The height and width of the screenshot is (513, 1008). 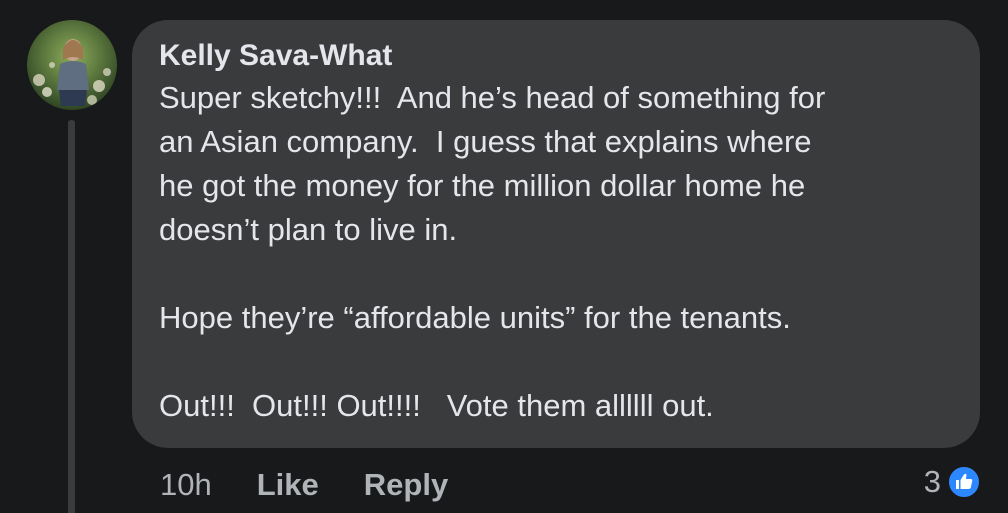 I want to click on comment-actions: 10h Like Reply, so click(x=304, y=485).